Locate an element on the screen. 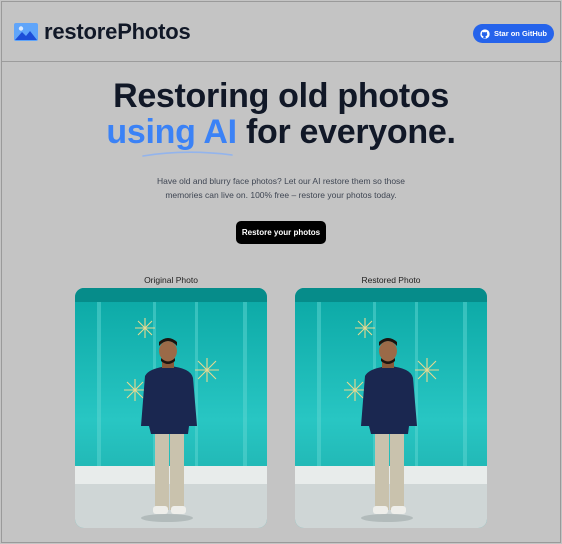  photo-icon is located at coordinates (26, 32).